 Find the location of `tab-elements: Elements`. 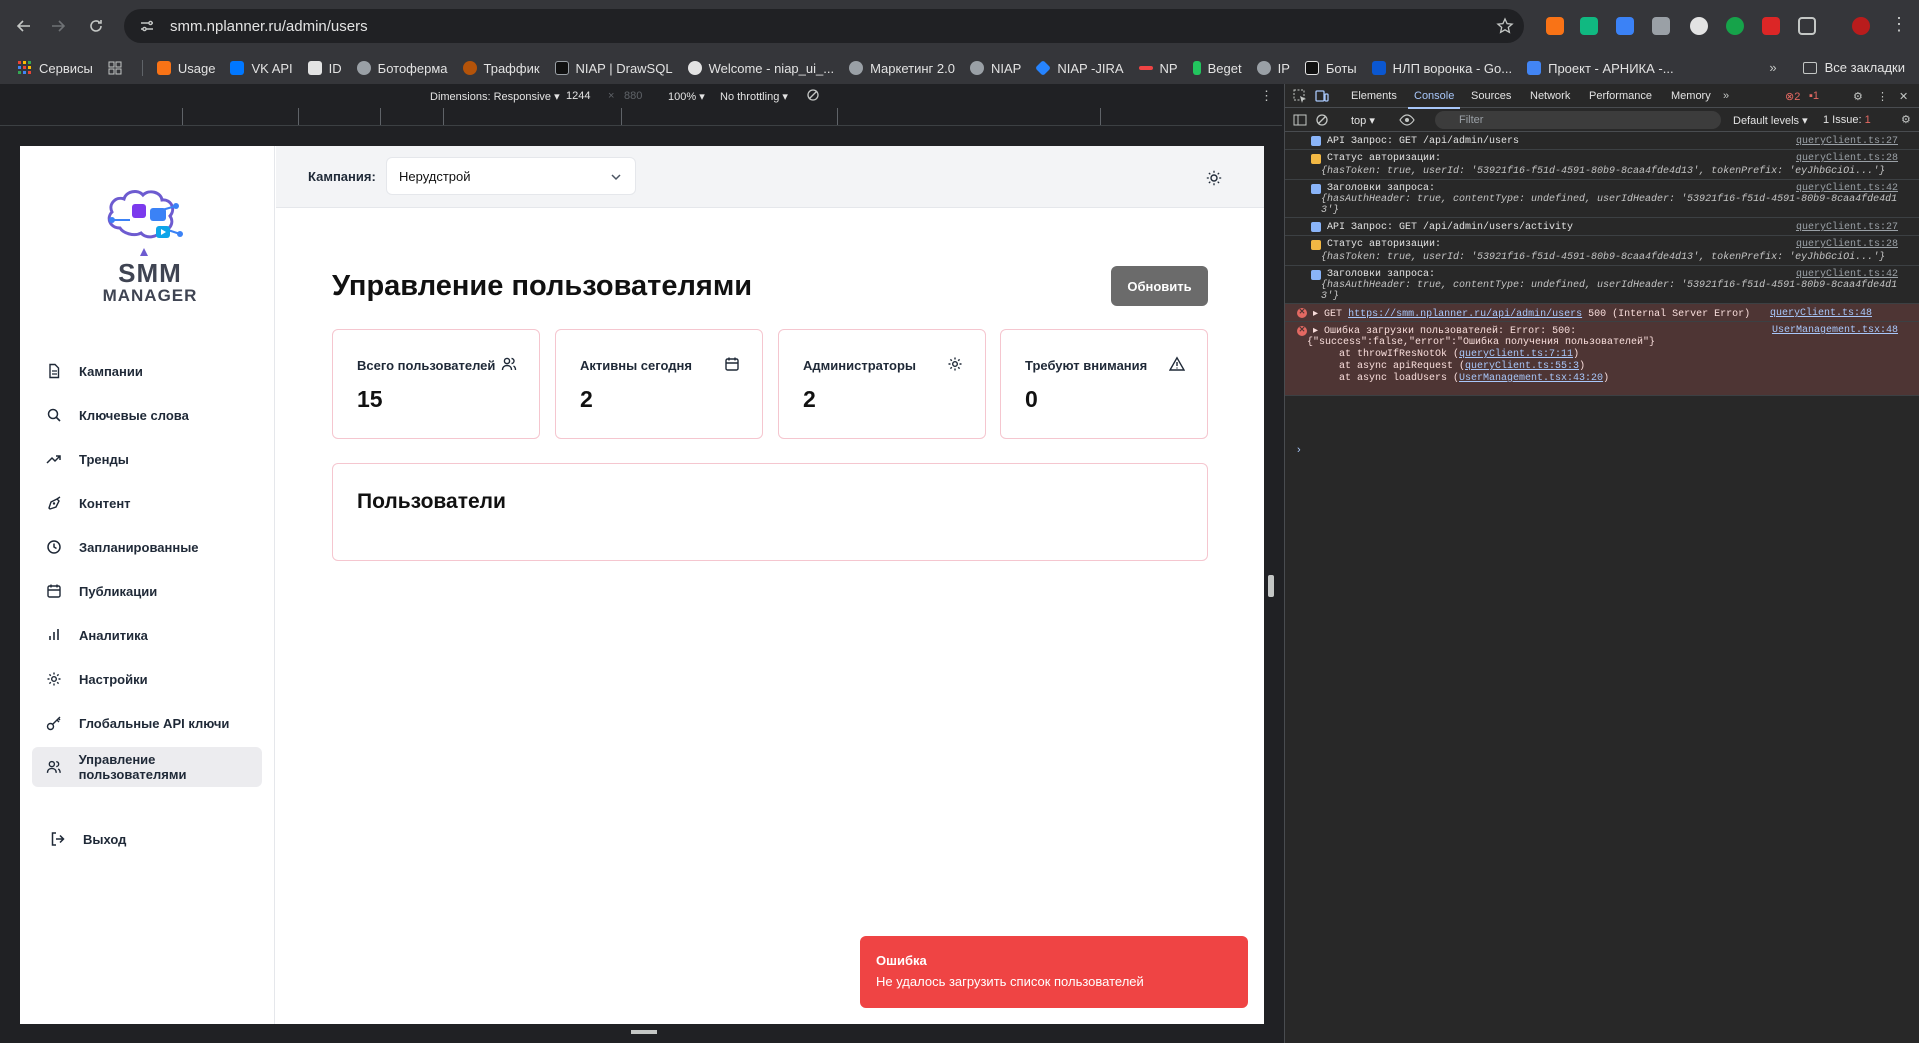

tab-elements: Elements is located at coordinates (1374, 96).